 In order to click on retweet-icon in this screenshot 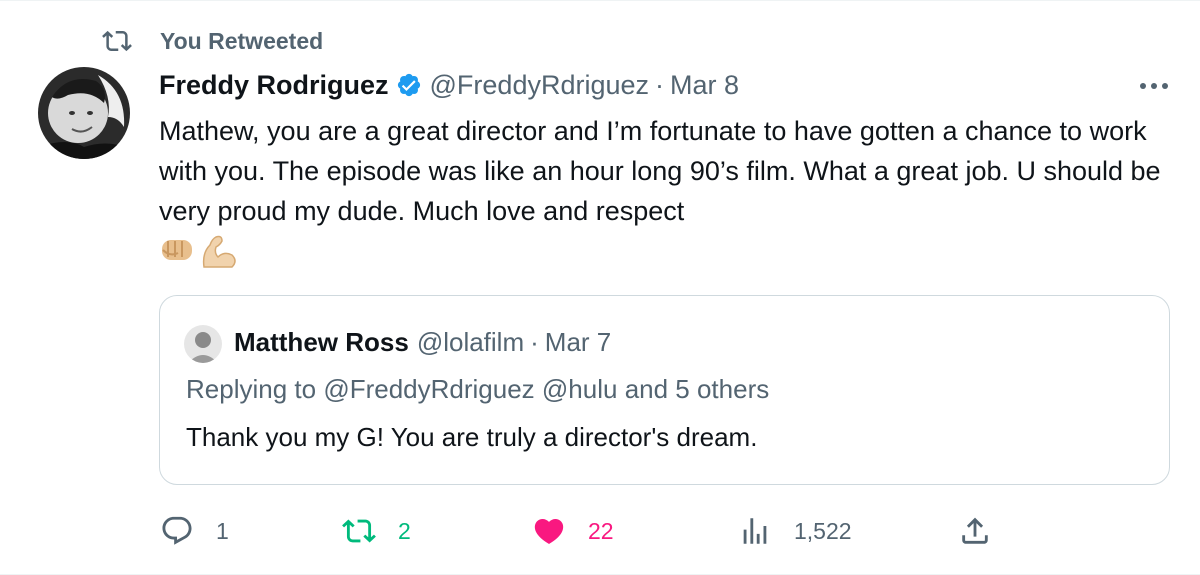, I will do `click(117, 41)`.